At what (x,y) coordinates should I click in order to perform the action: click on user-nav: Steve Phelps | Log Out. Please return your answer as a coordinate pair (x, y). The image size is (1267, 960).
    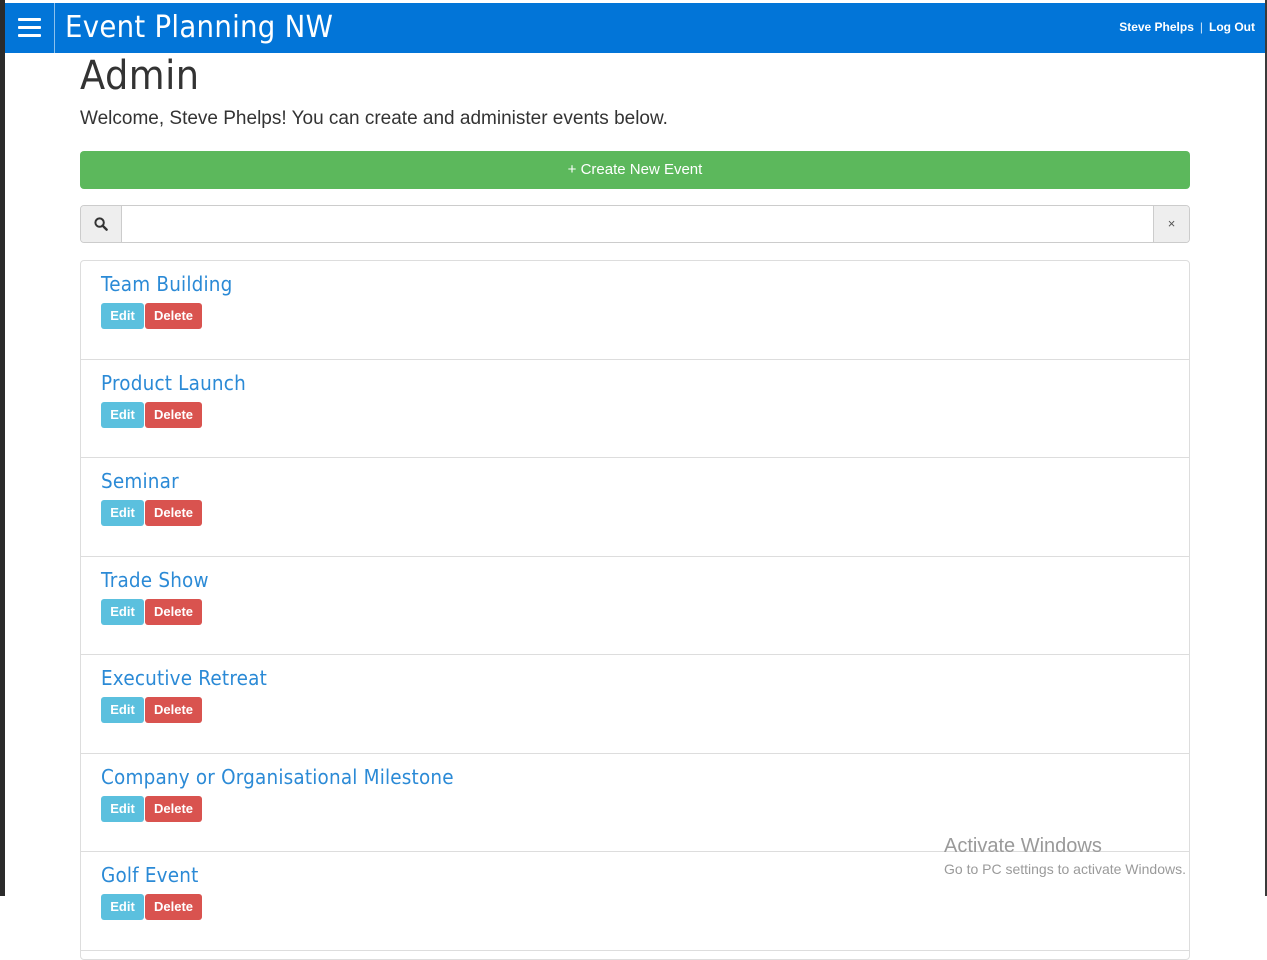
    Looking at the image, I should click on (1187, 27).